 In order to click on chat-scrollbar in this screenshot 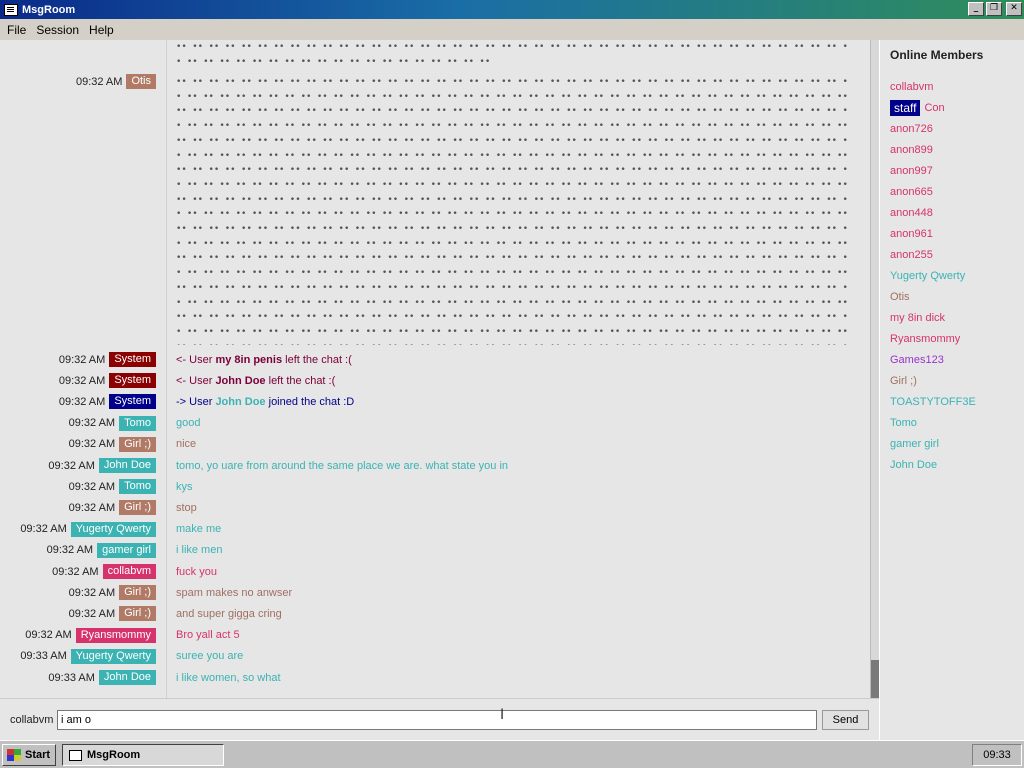, I will do `click(875, 369)`.